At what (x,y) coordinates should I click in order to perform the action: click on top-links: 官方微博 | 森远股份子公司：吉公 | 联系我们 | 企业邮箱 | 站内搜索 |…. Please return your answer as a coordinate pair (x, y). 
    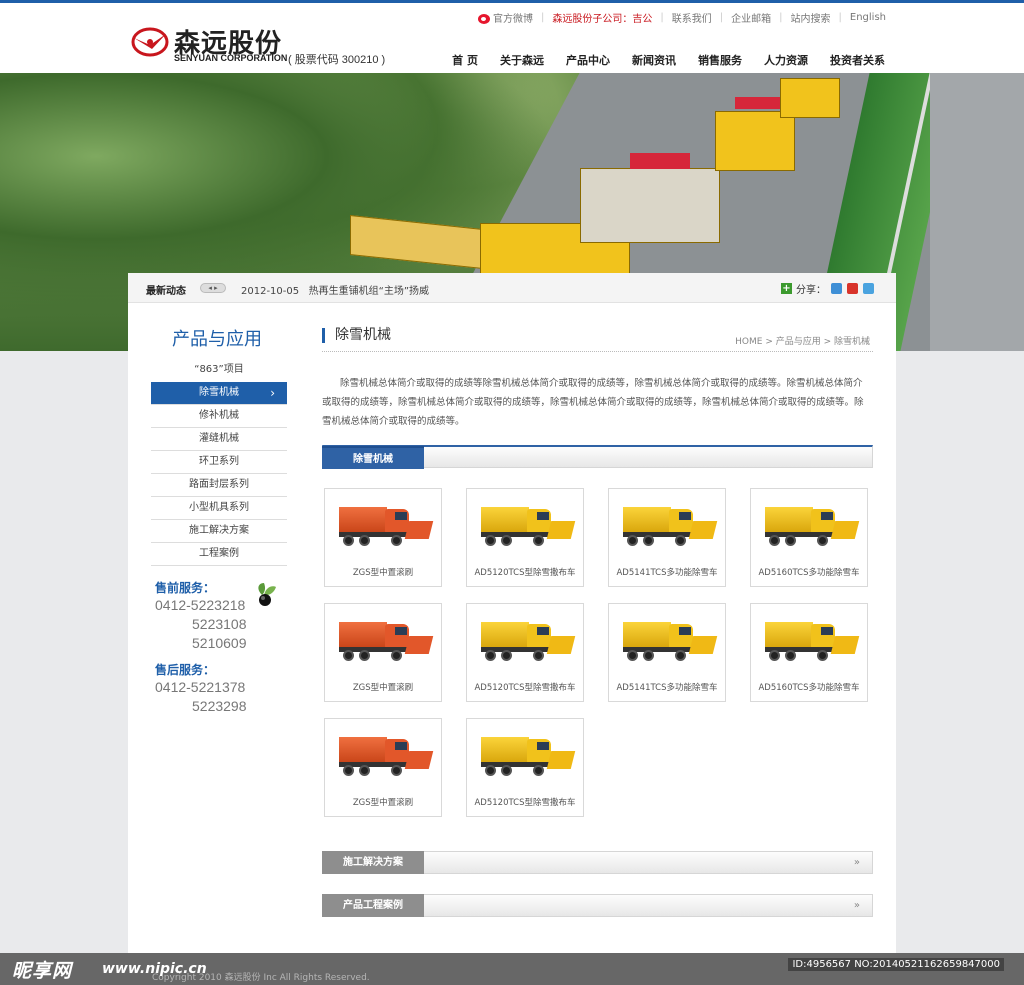
    Looking at the image, I should click on (682, 17).